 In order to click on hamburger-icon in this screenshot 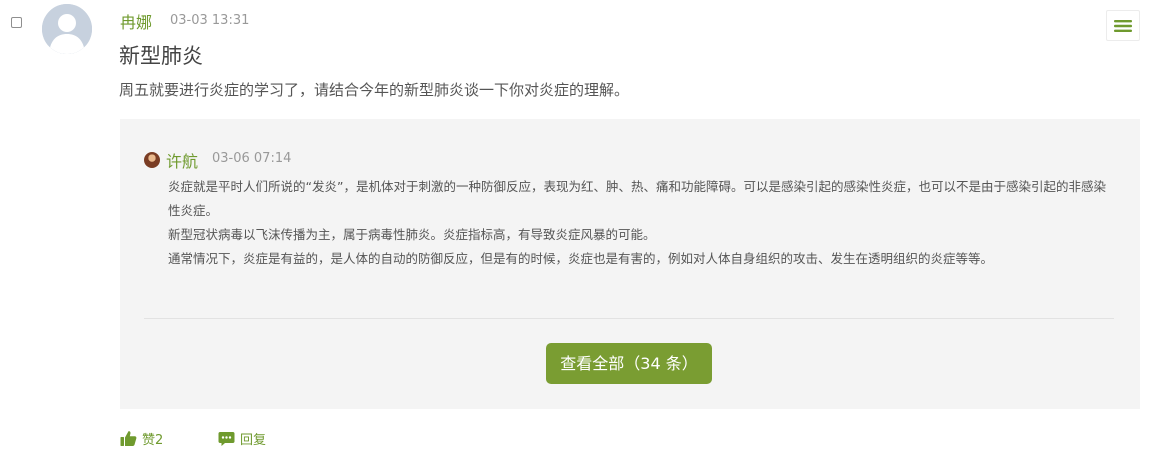, I will do `click(1123, 25)`.